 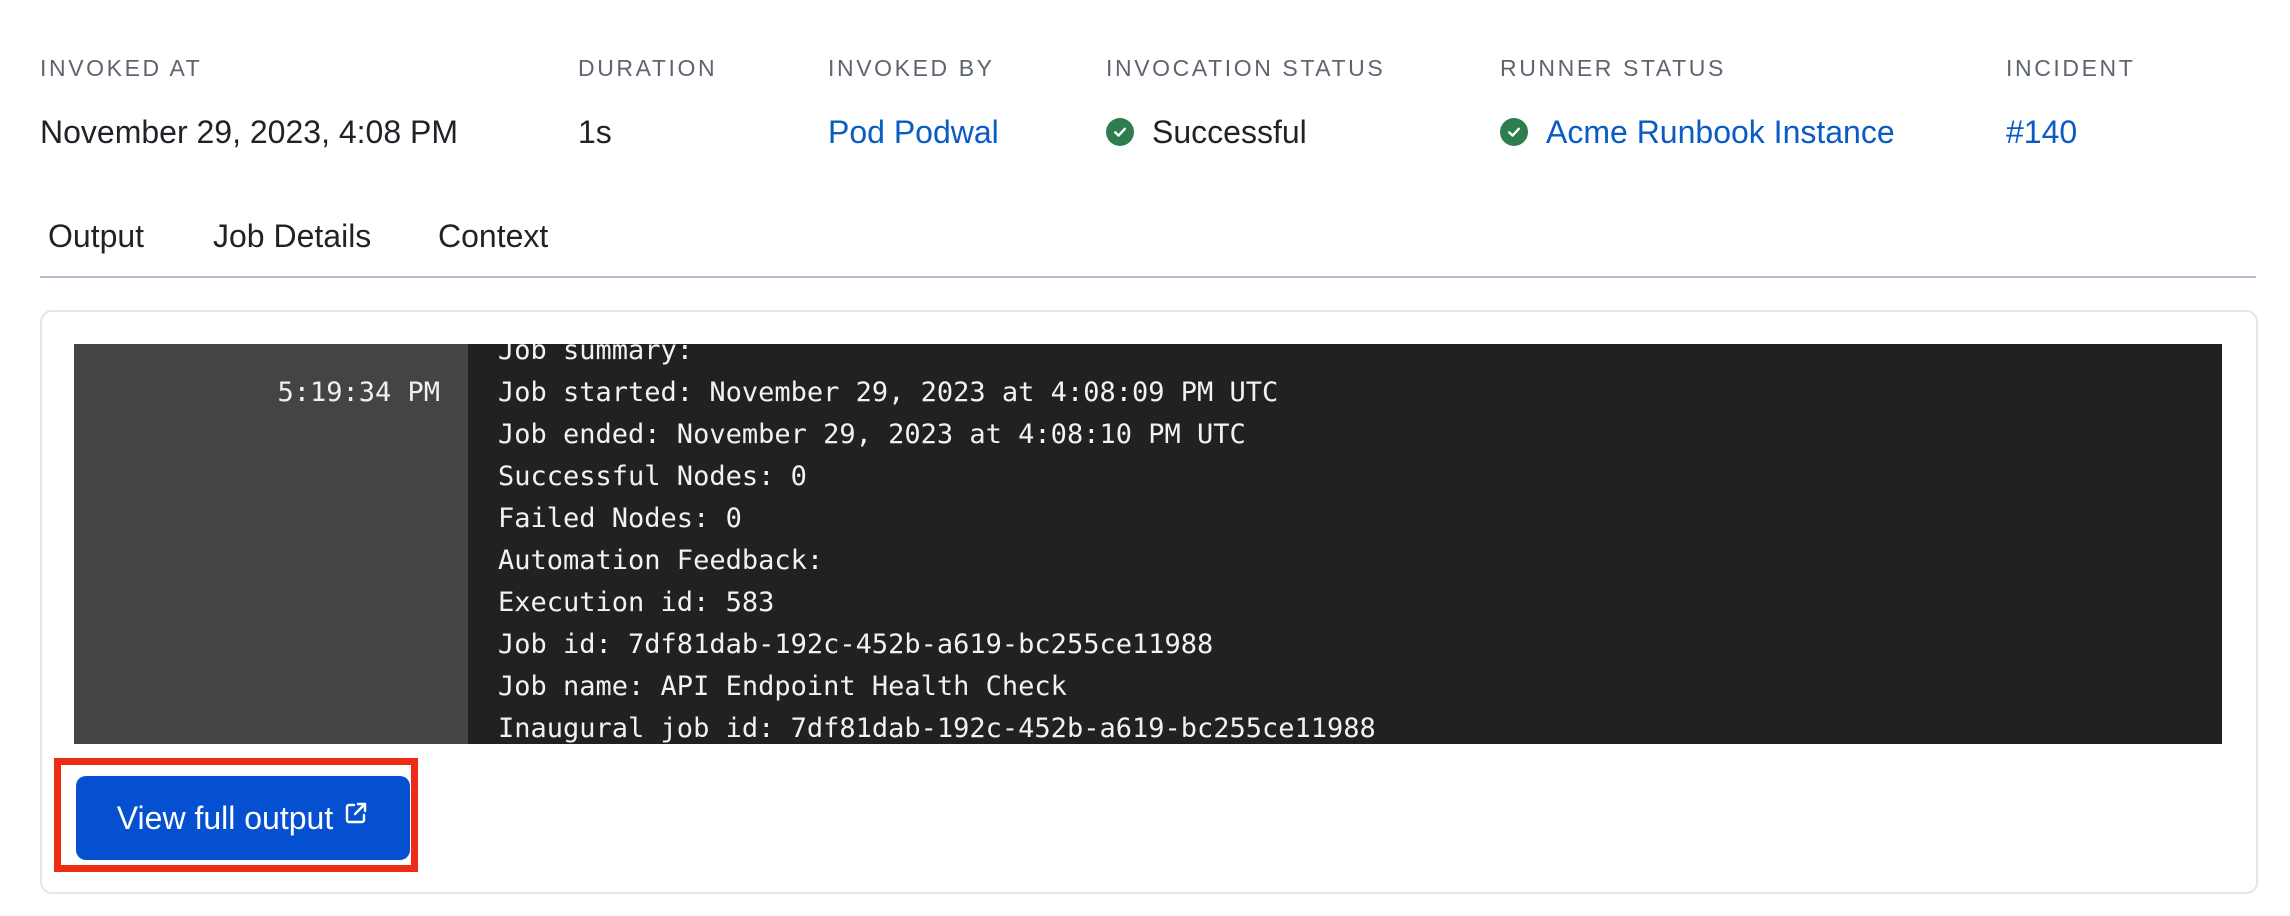 What do you see at coordinates (647, 103) in the screenshot?
I see `duration-field: DURATION 1s` at bounding box center [647, 103].